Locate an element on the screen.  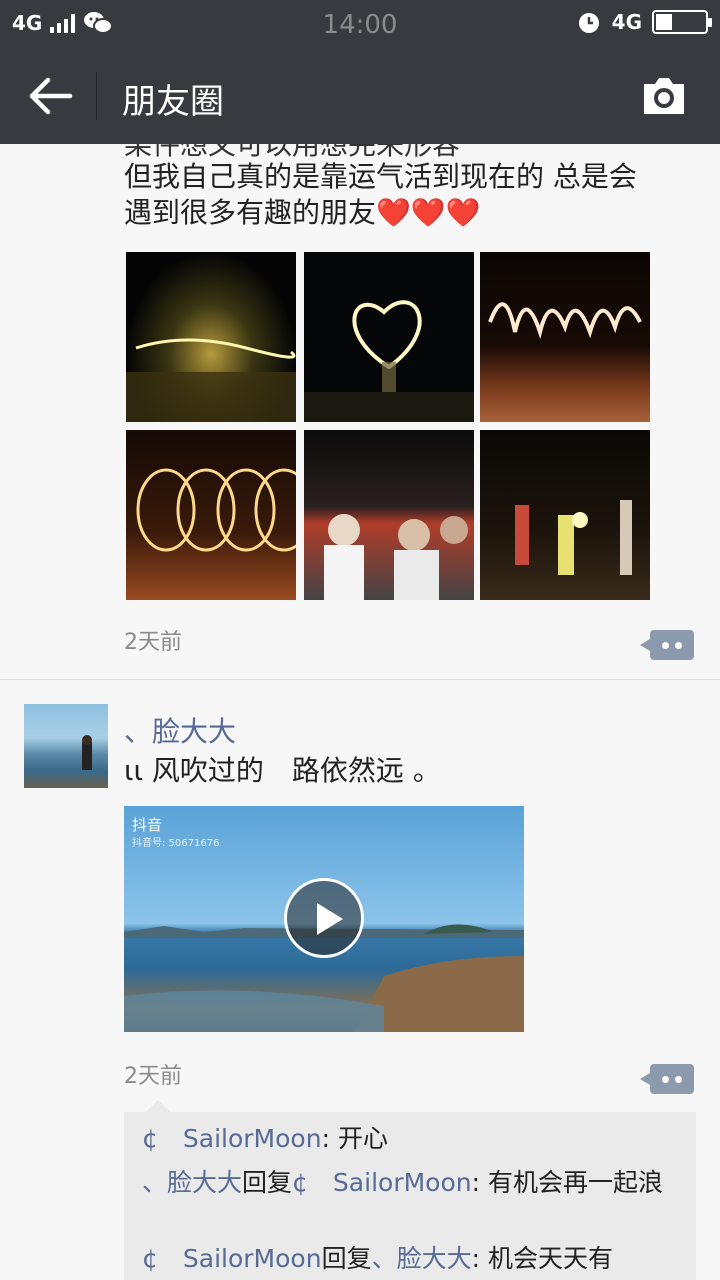
comment-reply-to: ¢ SailorMoon is located at coordinates (382, 1182).